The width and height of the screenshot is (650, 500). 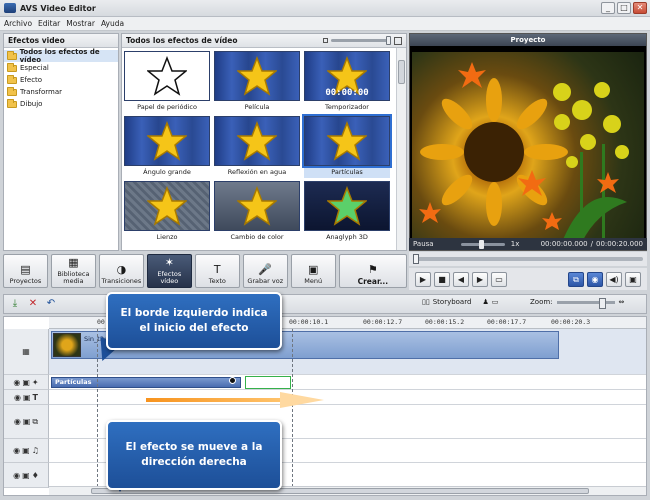 What do you see at coordinates (146, 382) in the screenshot?
I see `effect-clip: Partículas` at bounding box center [146, 382].